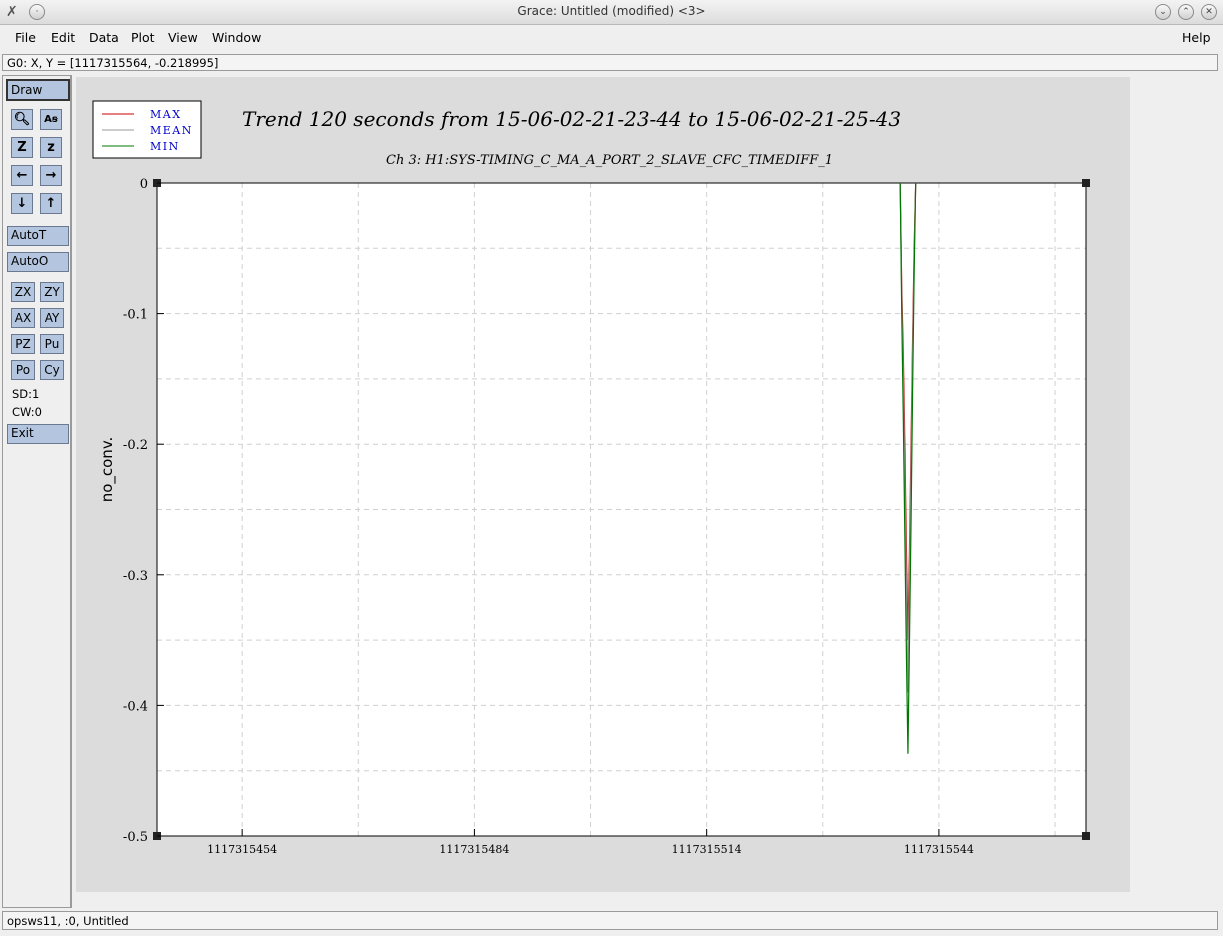  Describe the element at coordinates (611, 38) in the screenshot. I see `menu-bar: File Edit Data Plot View Window Help` at that location.